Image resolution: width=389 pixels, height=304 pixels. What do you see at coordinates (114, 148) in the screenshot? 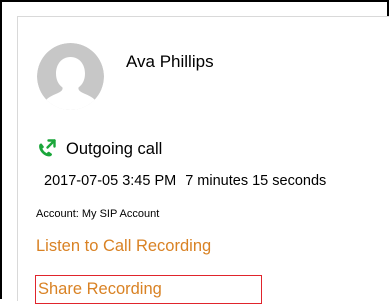
I see `call-type-label: Outgoing call` at bounding box center [114, 148].